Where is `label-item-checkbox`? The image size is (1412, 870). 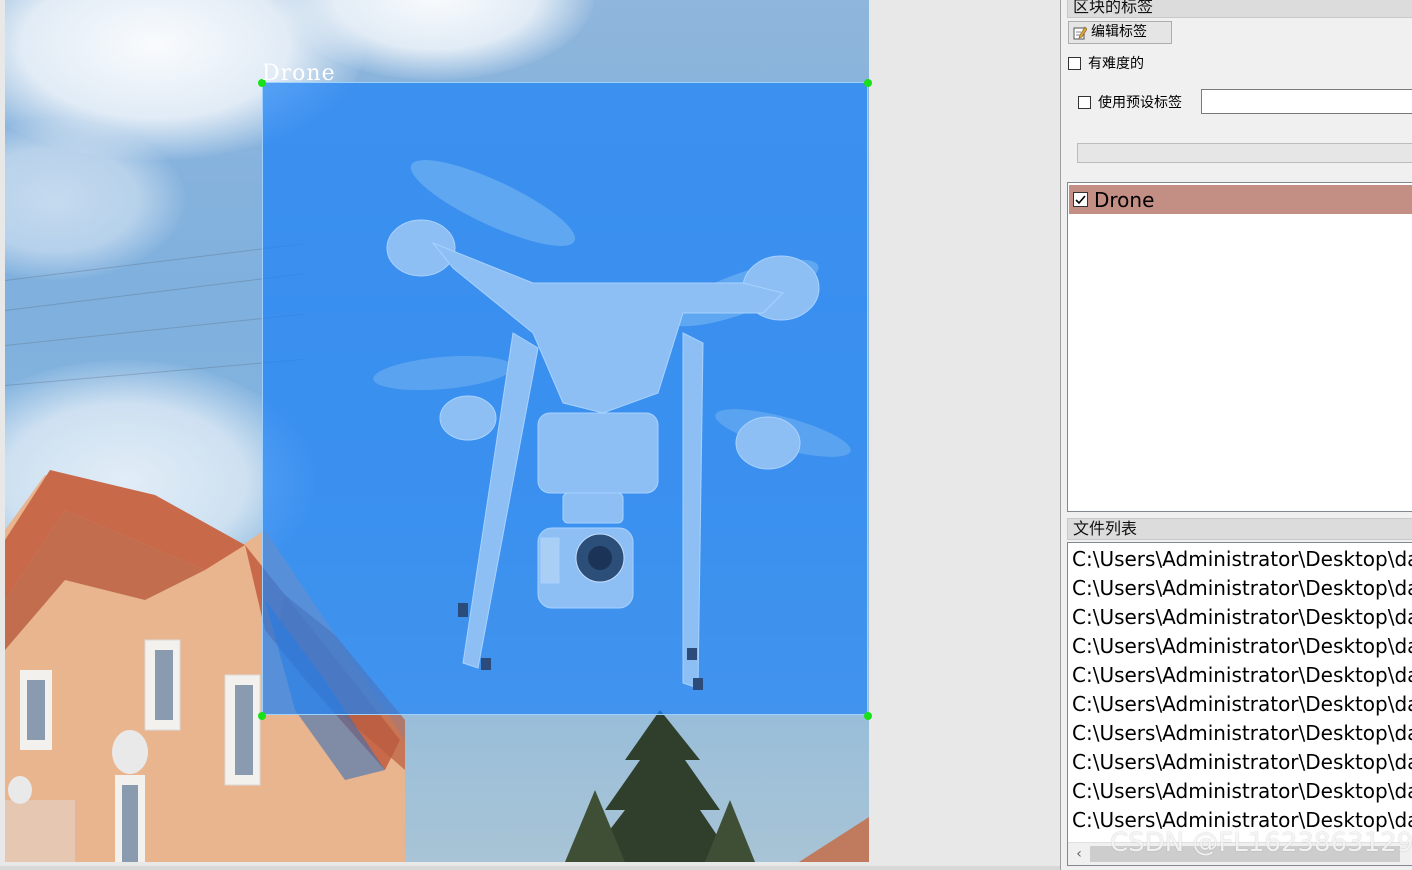
label-item-checkbox is located at coordinates (1080, 199).